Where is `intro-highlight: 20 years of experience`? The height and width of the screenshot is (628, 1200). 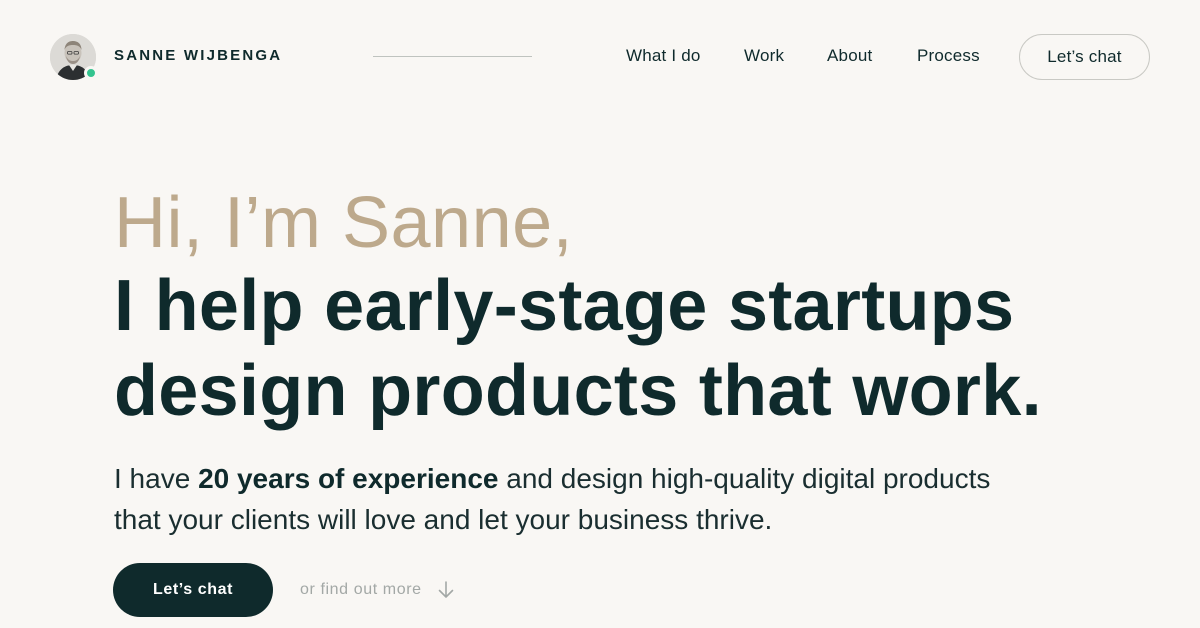
intro-highlight: 20 years of experience is located at coordinates (348, 478).